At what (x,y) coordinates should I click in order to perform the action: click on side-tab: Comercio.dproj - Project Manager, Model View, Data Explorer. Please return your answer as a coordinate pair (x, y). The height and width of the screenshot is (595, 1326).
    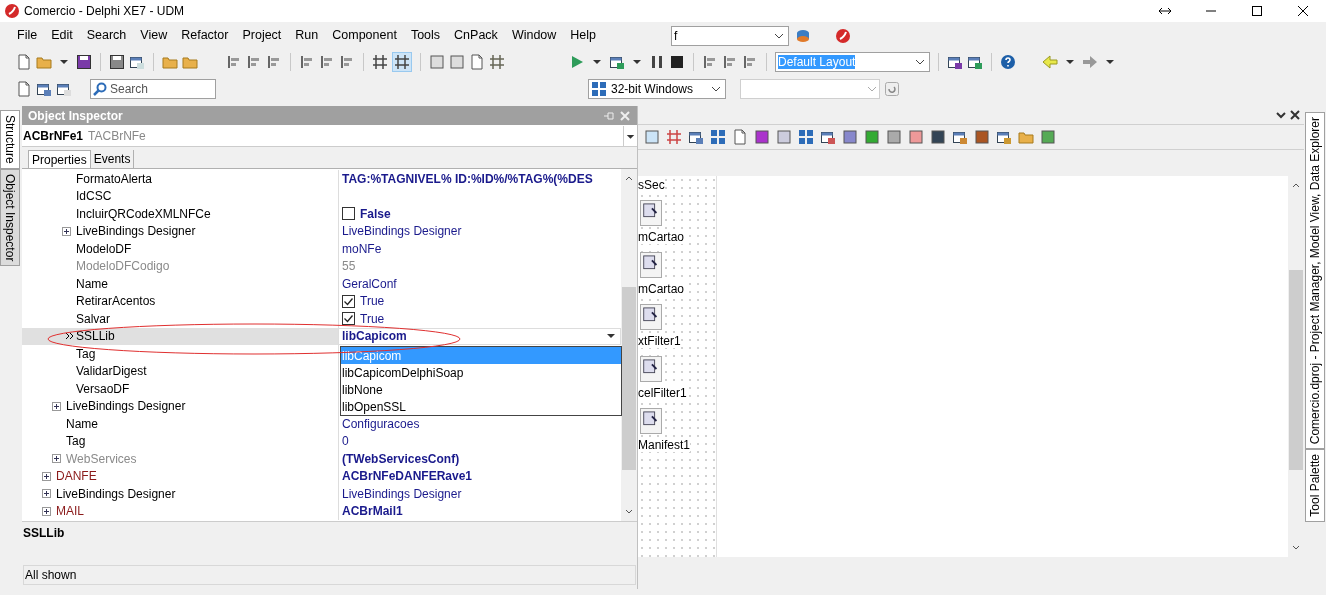
    Looking at the image, I should click on (1315, 281).